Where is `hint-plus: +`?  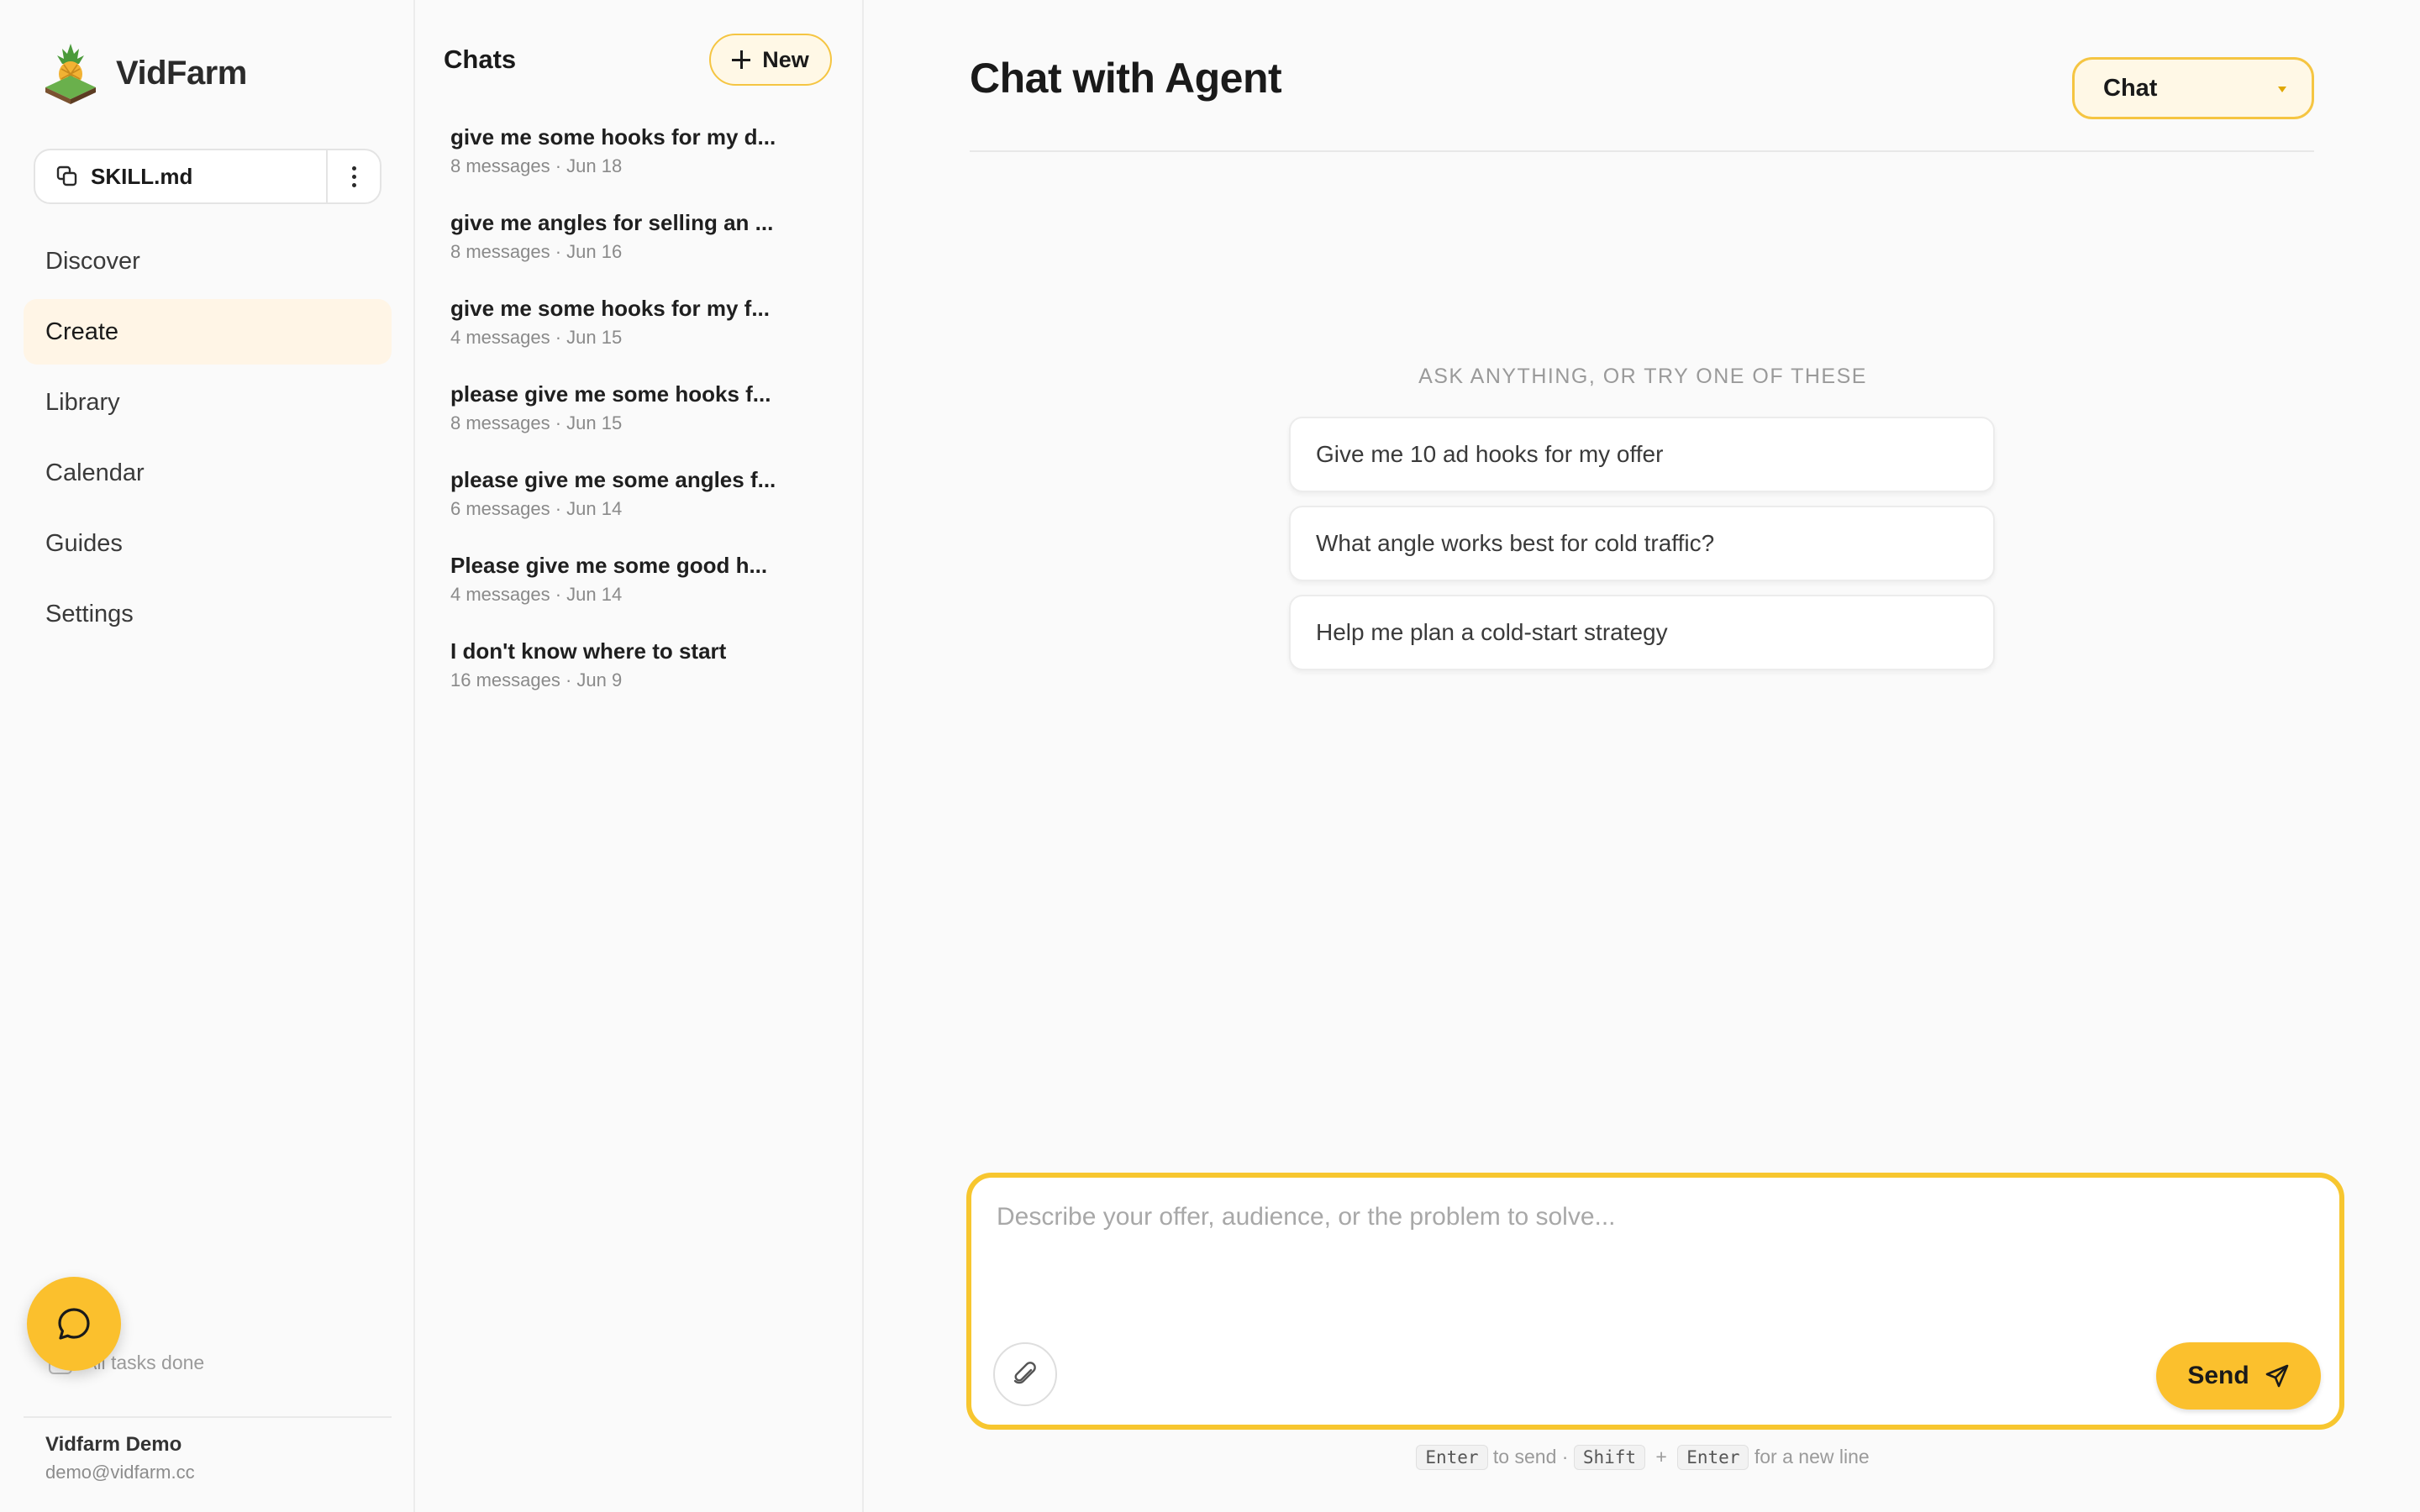
hint-plus: + is located at coordinates (1661, 1456).